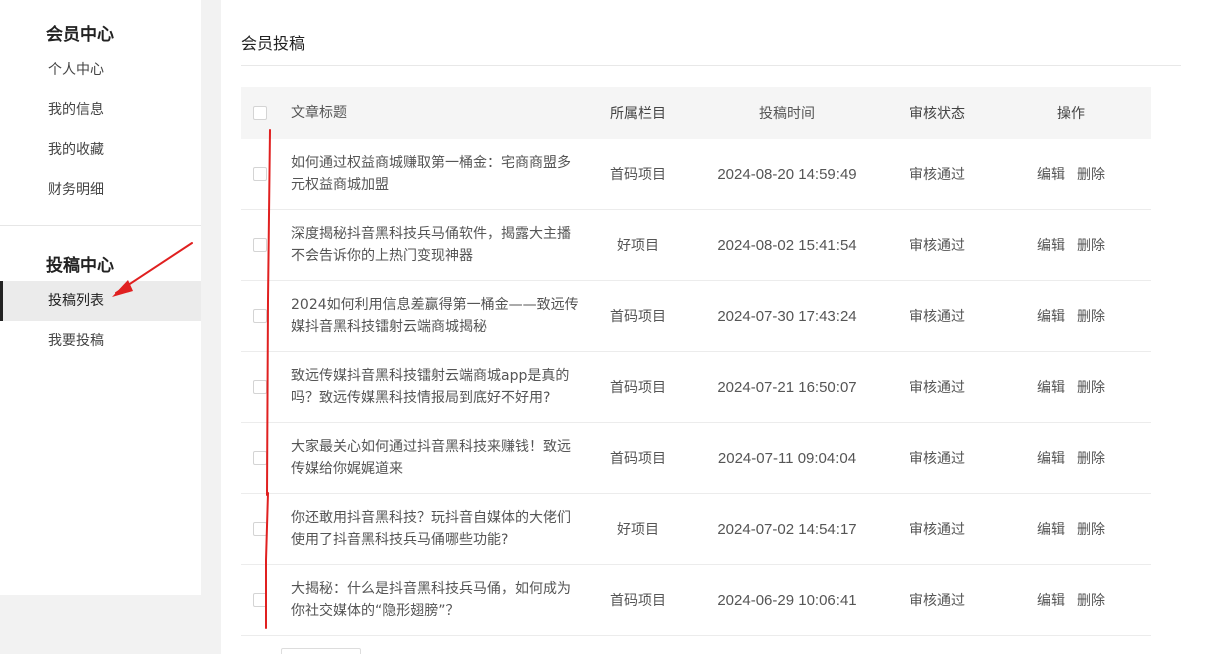 This screenshot has width=1209, height=654. What do you see at coordinates (696, 113) in the screenshot?
I see `table-header: 文章标题 所属栏目 投稿时间 审核状态 操作` at bounding box center [696, 113].